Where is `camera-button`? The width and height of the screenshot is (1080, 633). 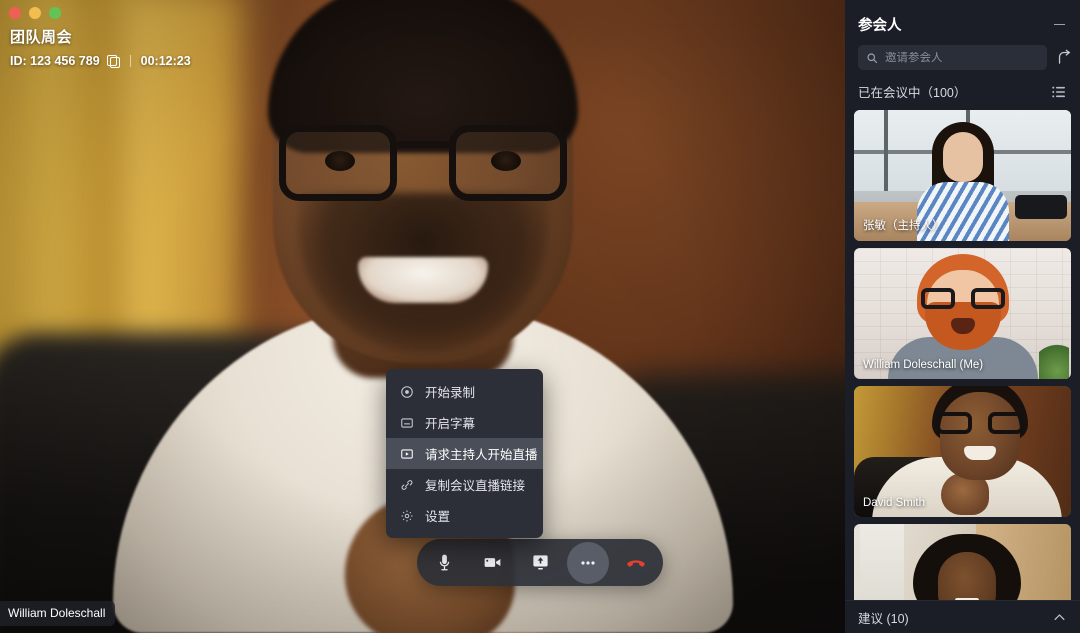
camera-button is located at coordinates (492, 563).